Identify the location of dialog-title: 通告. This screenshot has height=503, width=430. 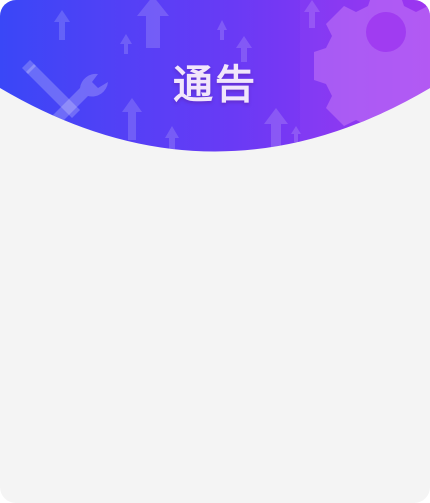
(215, 85).